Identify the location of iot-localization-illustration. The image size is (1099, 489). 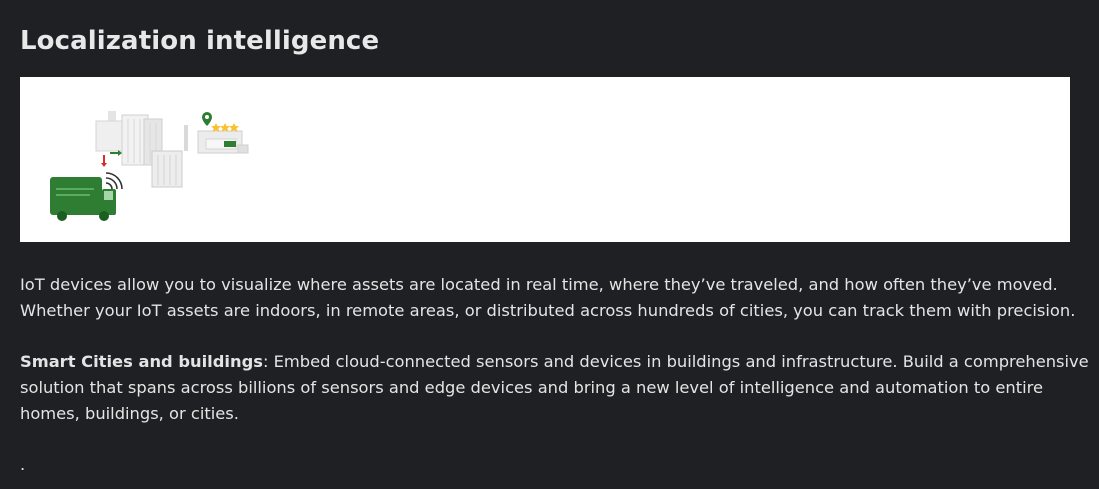
(149, 166).